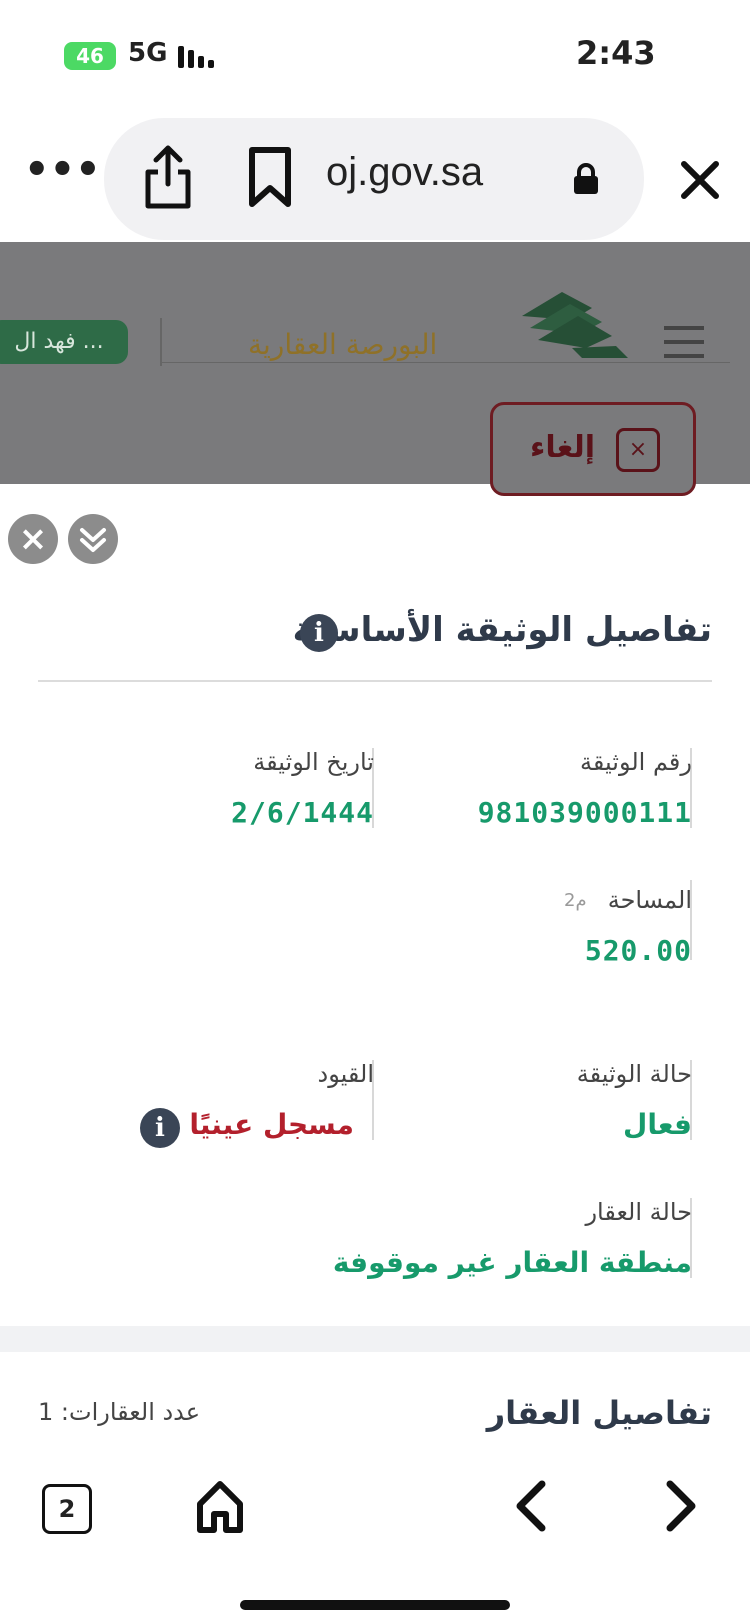 The height and width of the screenshot is (1623, 750). What do you see at coordinates (148, 53) in the screenshot?
I see `network-type: 5G` at bounding box center [148, 53].